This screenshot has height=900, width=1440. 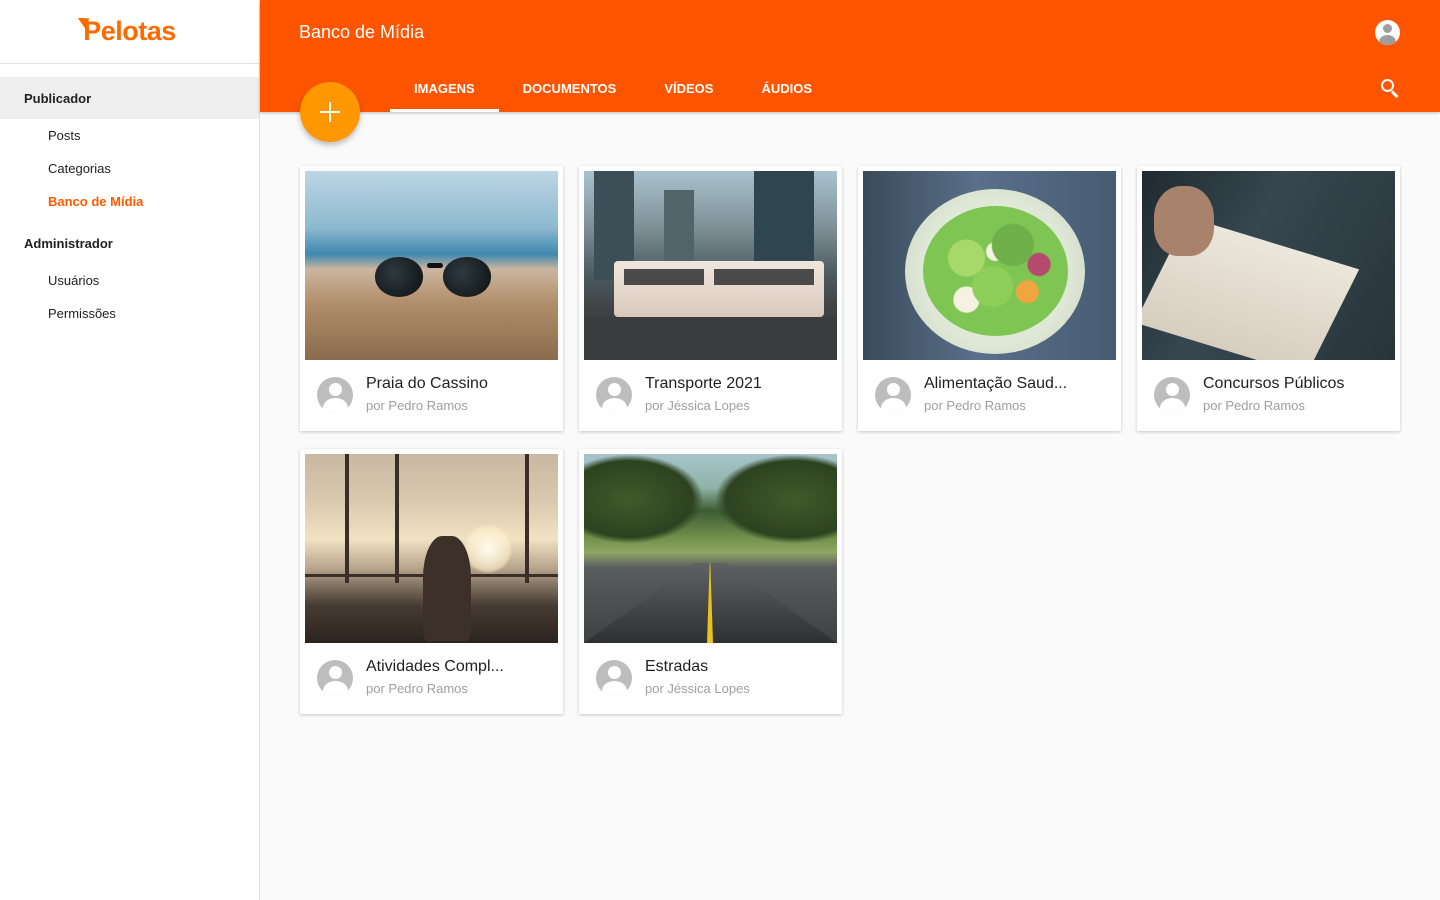 I want to click on logo-area: Pelotas, so click(x=129, y=32).